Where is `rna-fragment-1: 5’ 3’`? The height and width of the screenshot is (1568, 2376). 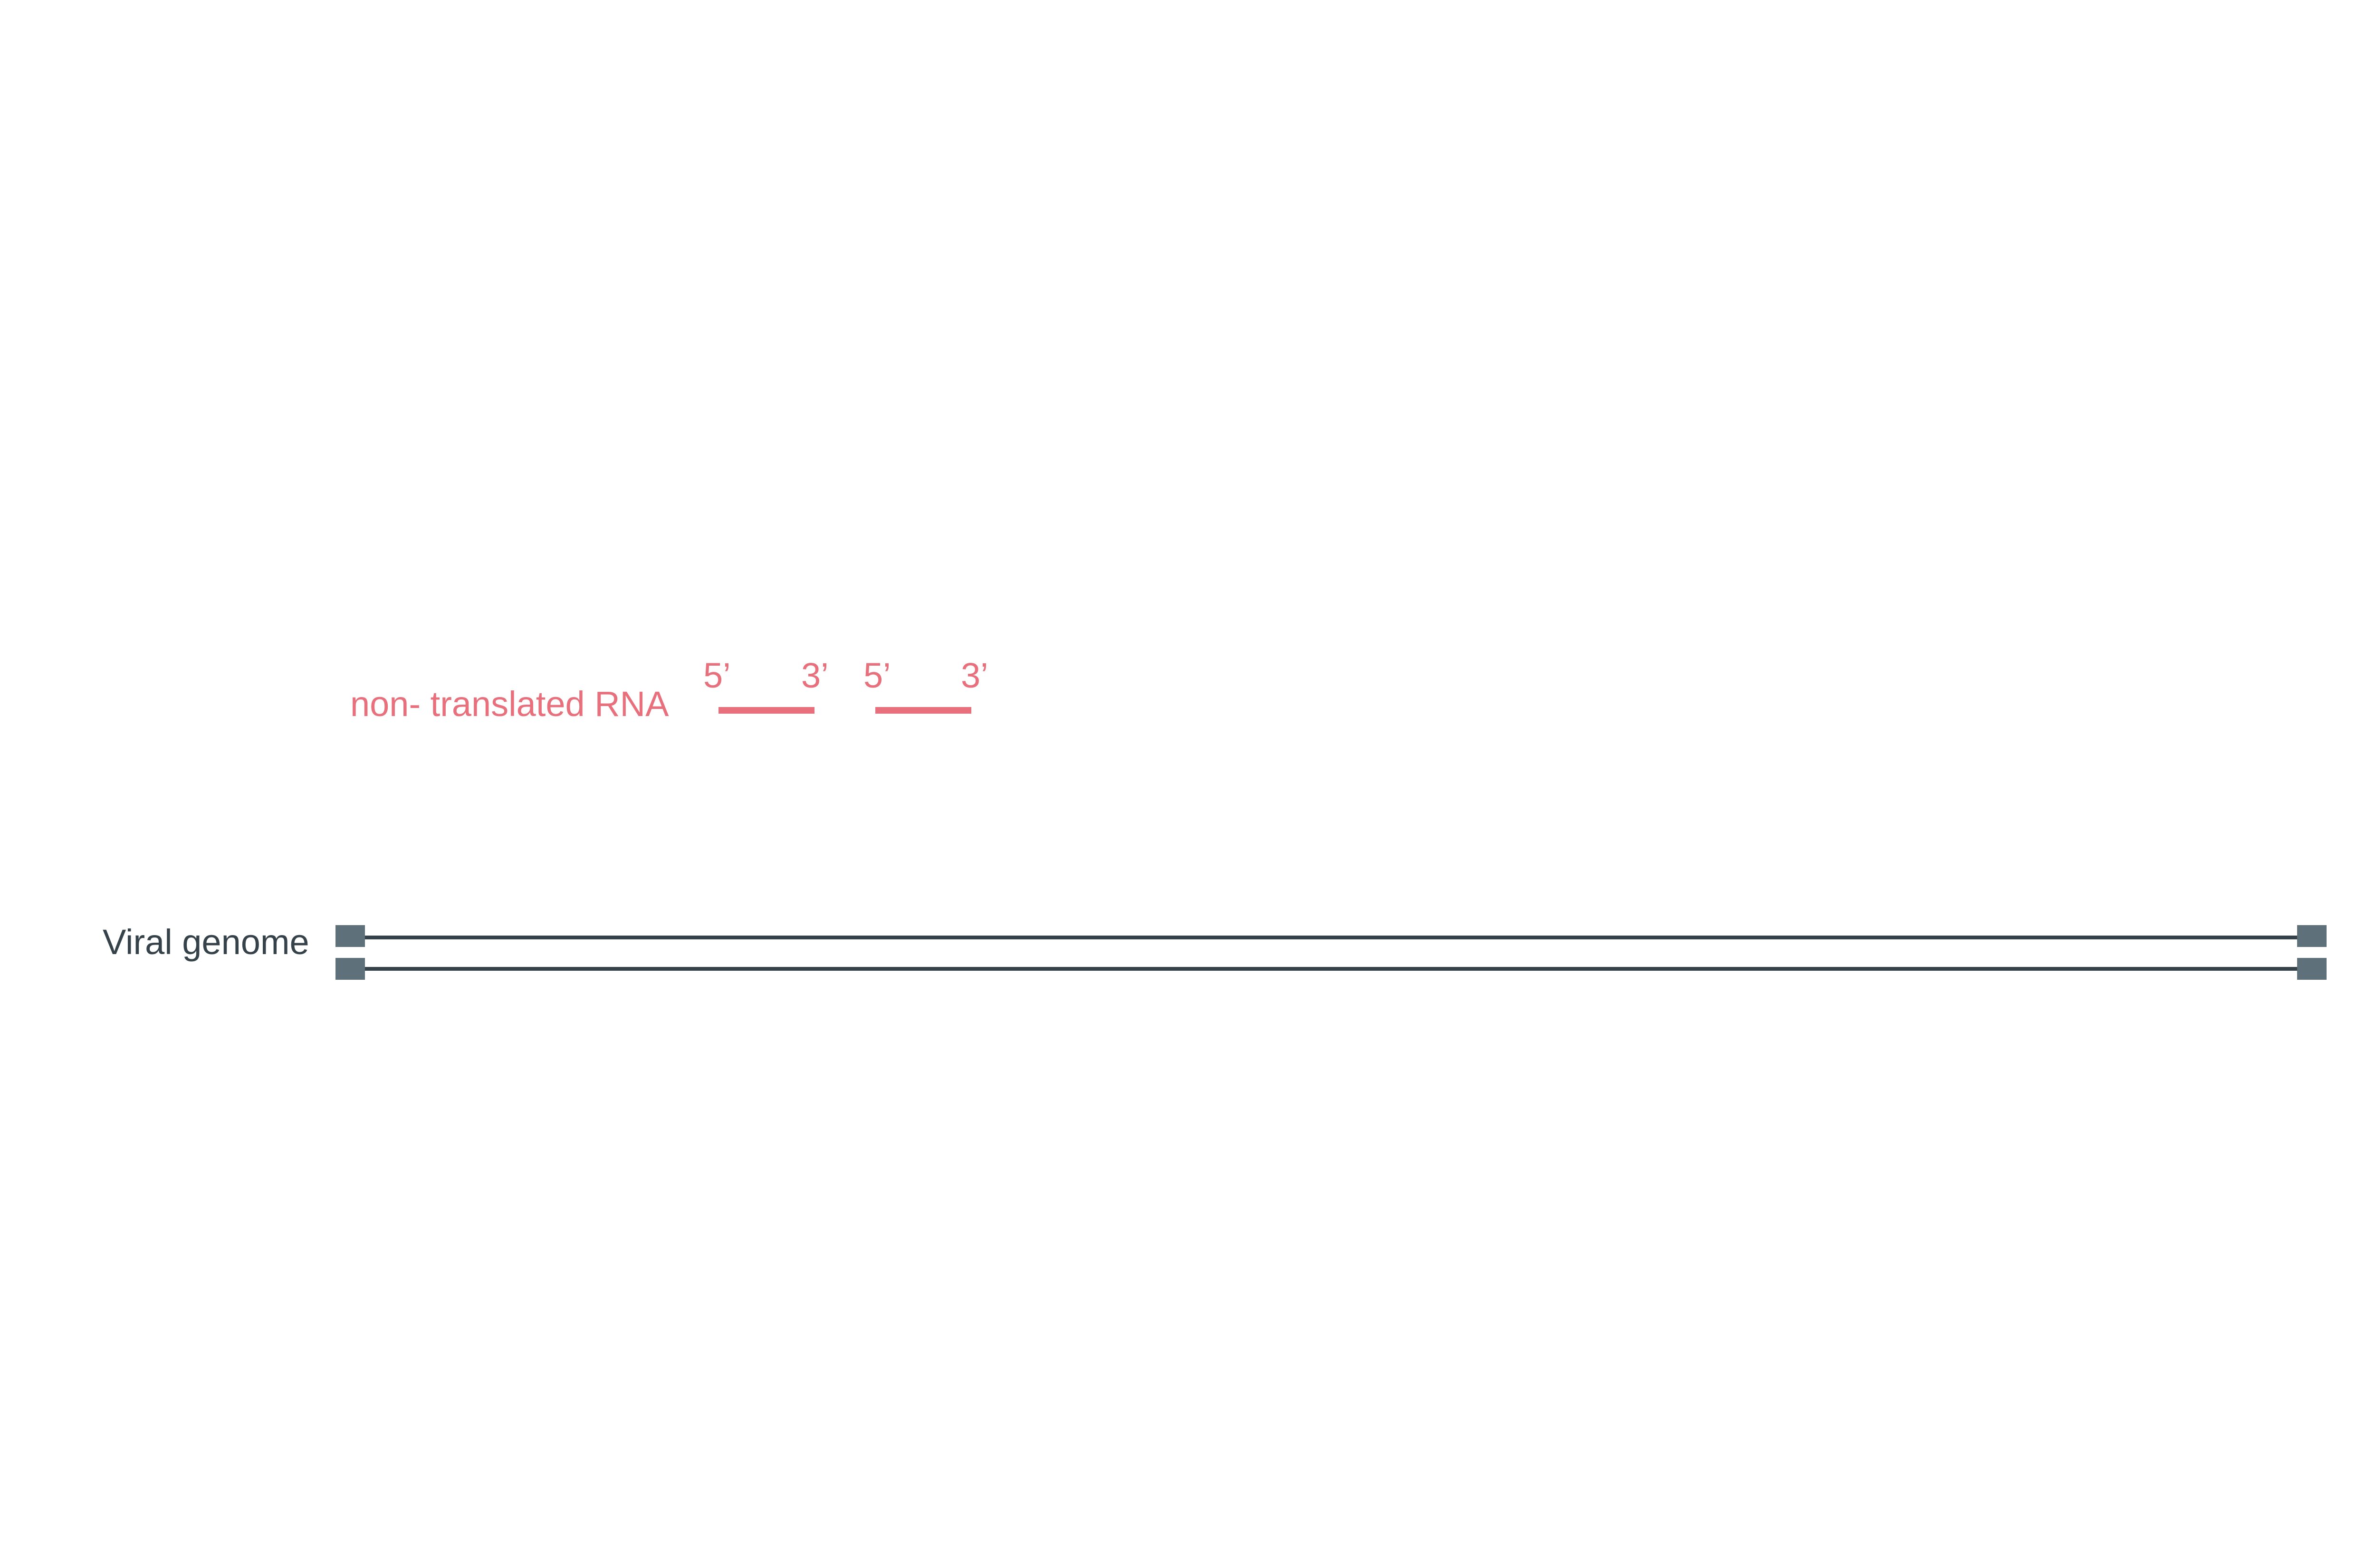
rna-fragment-1: 5’ 3’ is located at coordinates (766, 685).